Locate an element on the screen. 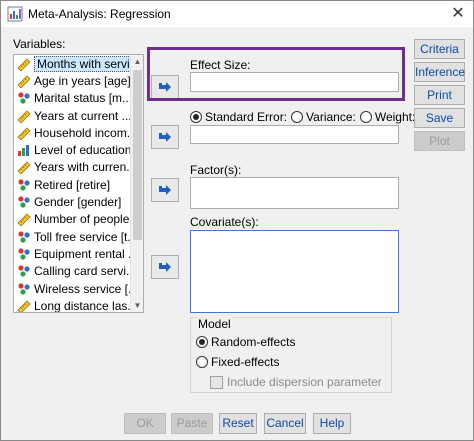  print-button: Print is located at coordinates (439, 95).